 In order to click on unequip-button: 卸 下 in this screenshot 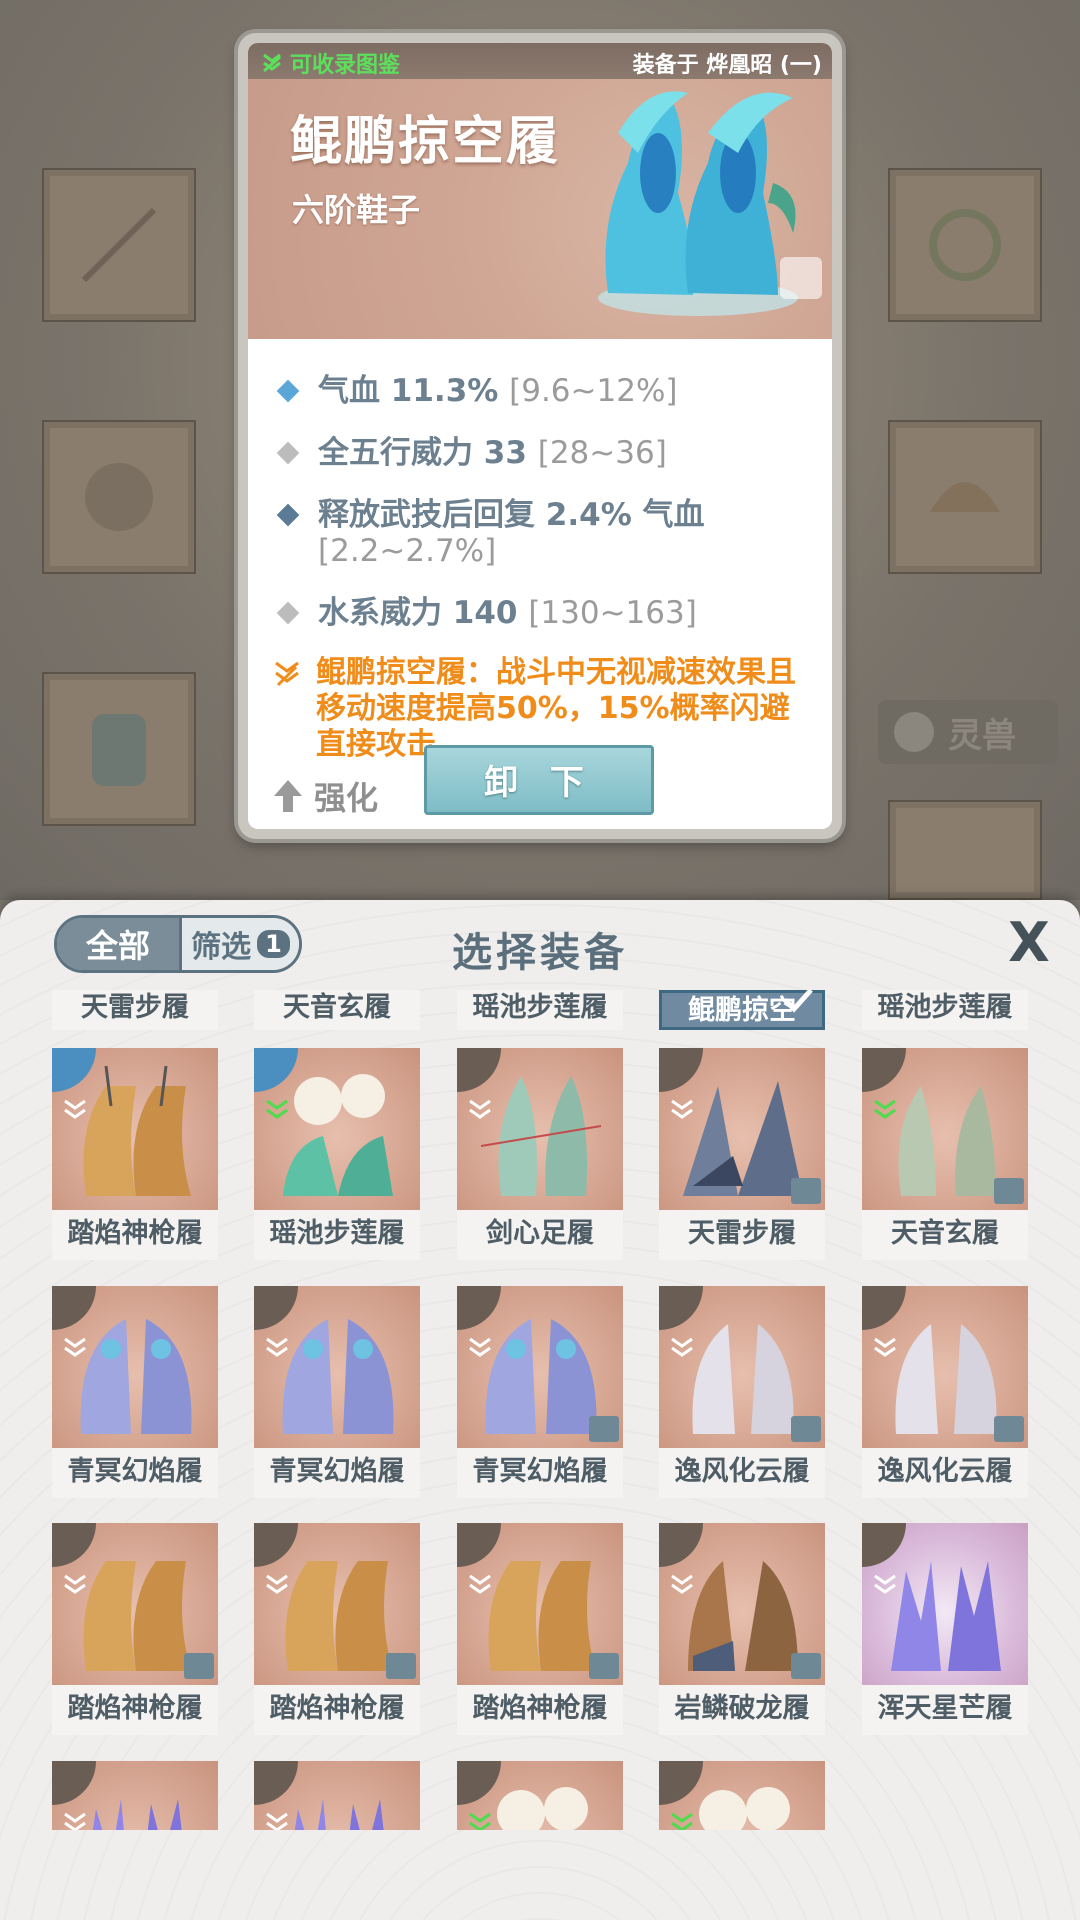, I will do `click(539, 780)`.